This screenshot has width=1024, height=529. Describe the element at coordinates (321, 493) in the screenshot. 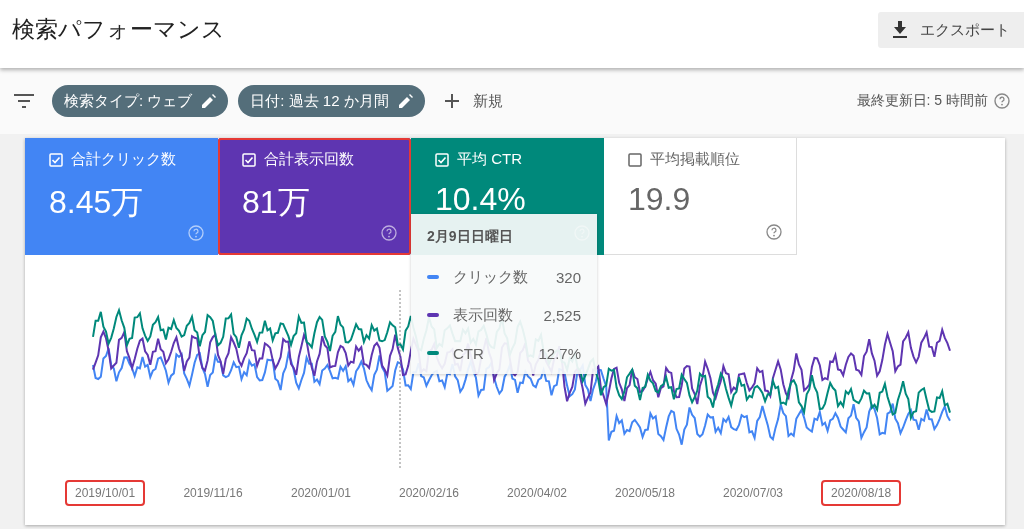

I see `axis-date-label: 2020/01/01` at that location.